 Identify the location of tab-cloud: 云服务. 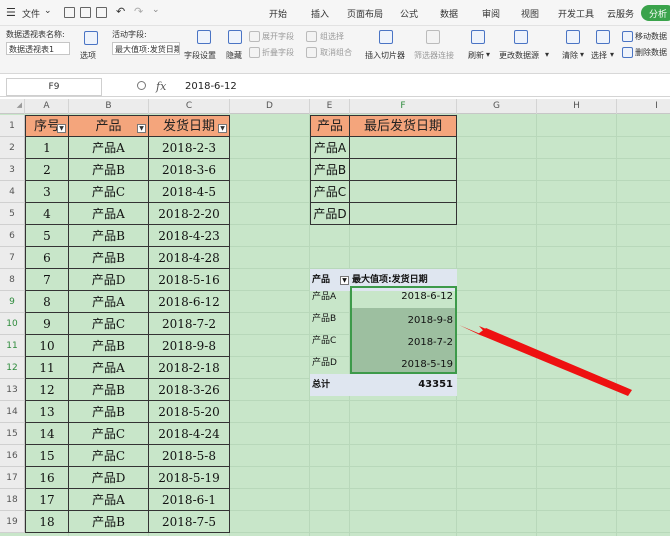
(620, 13).